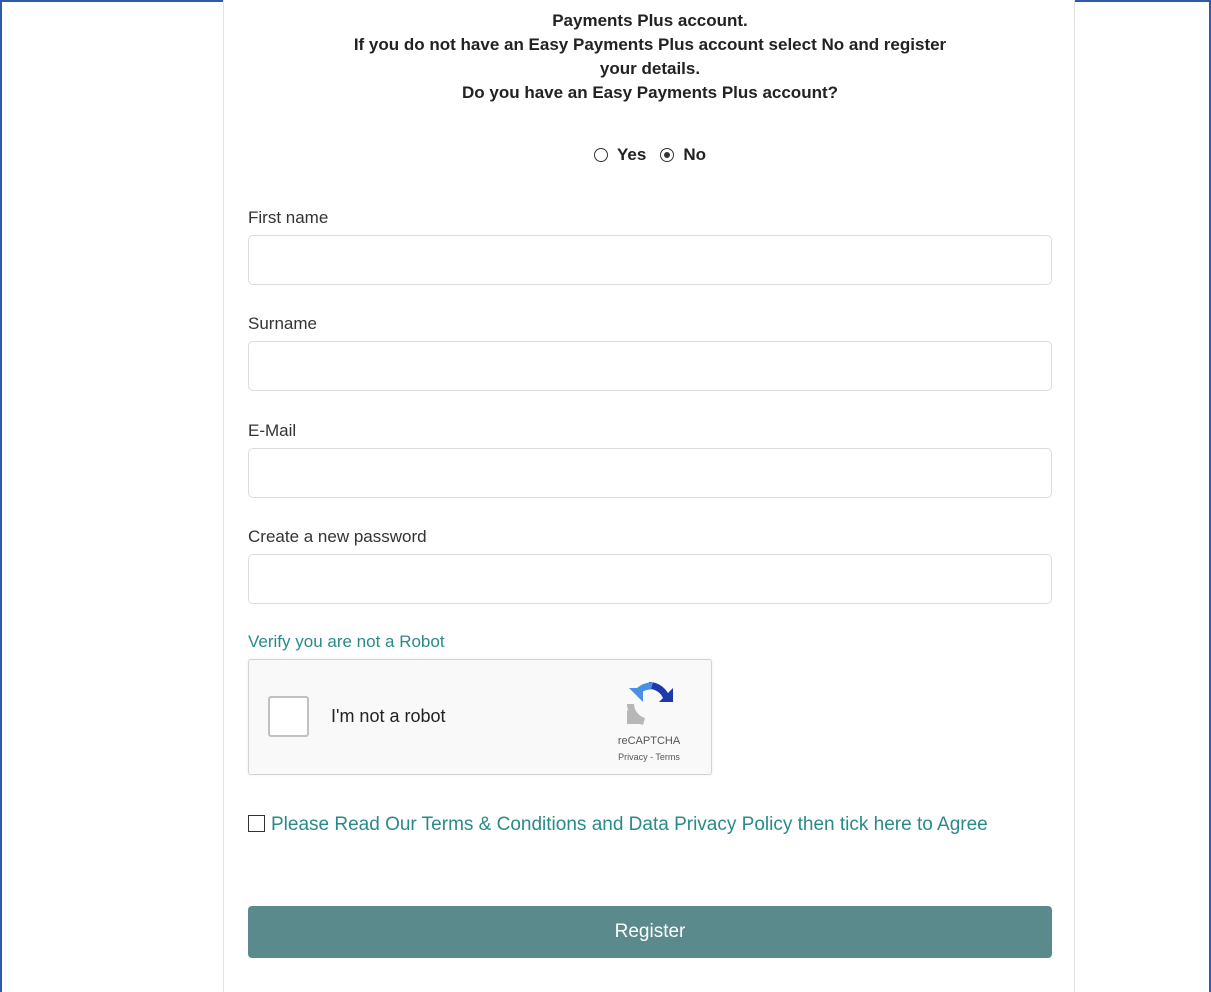 This screenshot has height=992, width=1211. Describe the element at coordinates (256, 823) in the screenshot. I see `terms-checkbox` at that location.